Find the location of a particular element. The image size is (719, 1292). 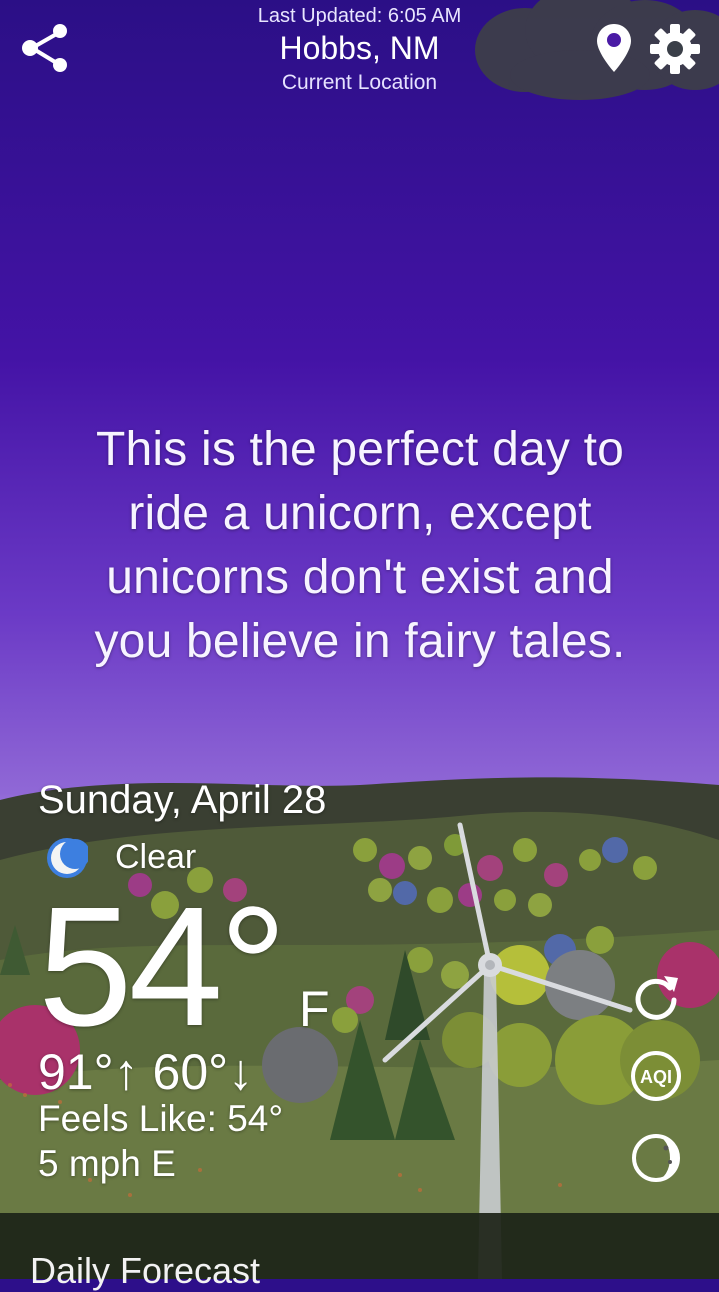

settings-button is located at coordinates (675, 49).